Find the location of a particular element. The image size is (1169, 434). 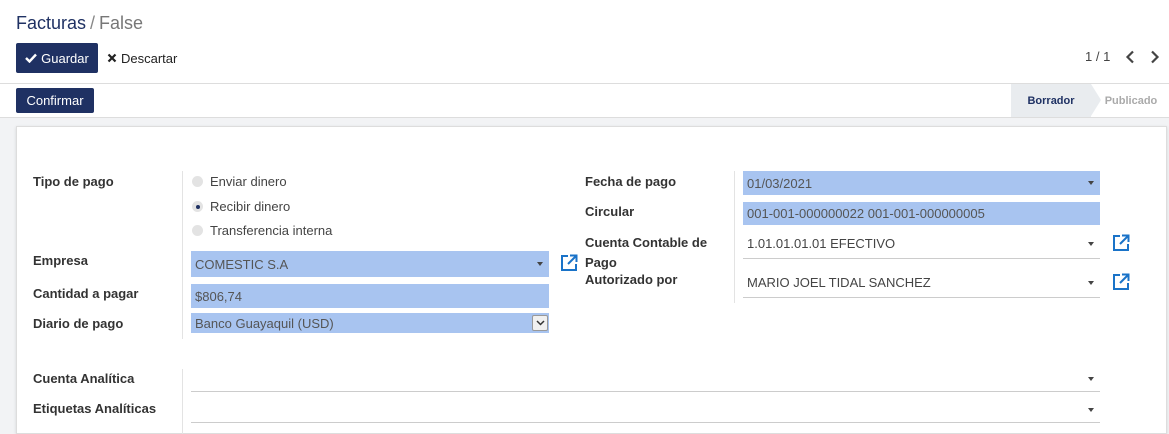

circular-value: 001-001-000000022 001-001-000000005 is located at coordinates (866, 213).